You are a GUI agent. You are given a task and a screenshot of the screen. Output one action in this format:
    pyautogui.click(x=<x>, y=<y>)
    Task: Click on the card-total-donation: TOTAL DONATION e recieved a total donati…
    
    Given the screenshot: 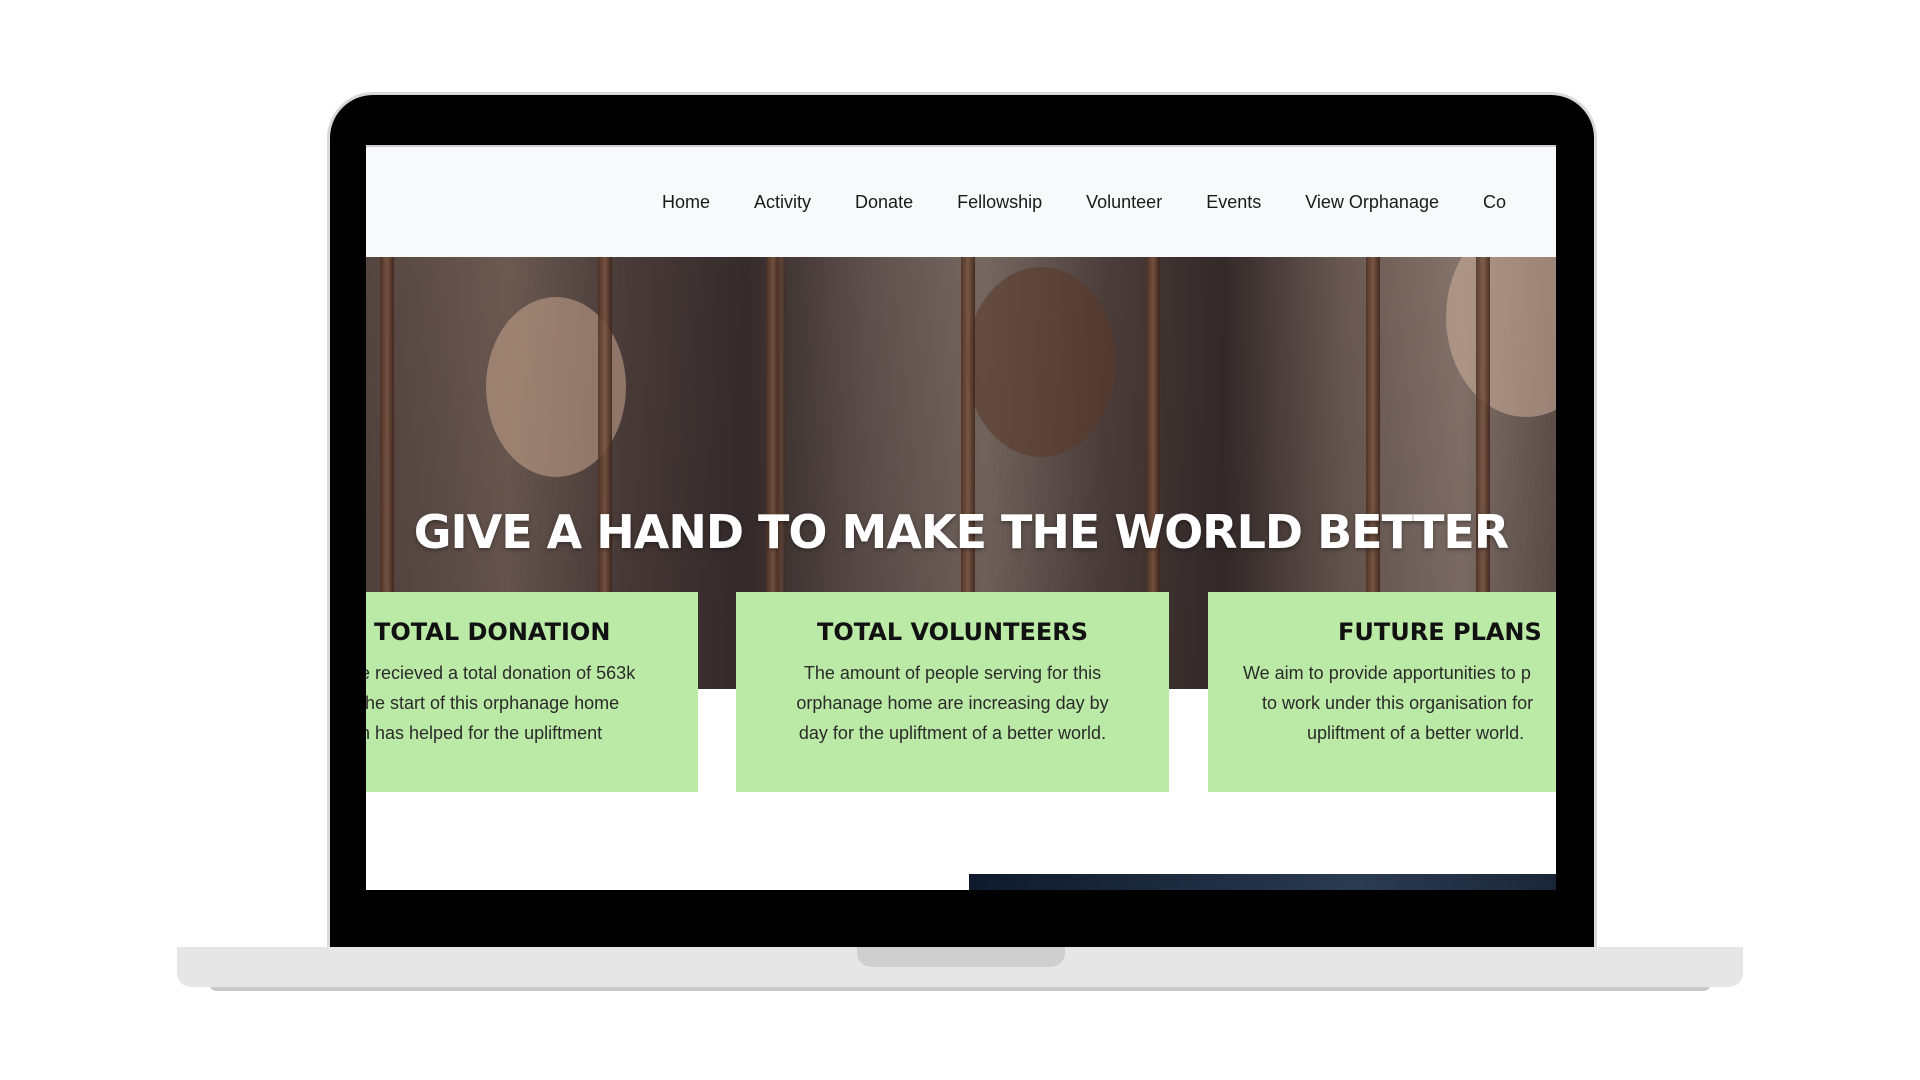 What is the action you would take?
    pyautogui.click(x=532, y=692)
    